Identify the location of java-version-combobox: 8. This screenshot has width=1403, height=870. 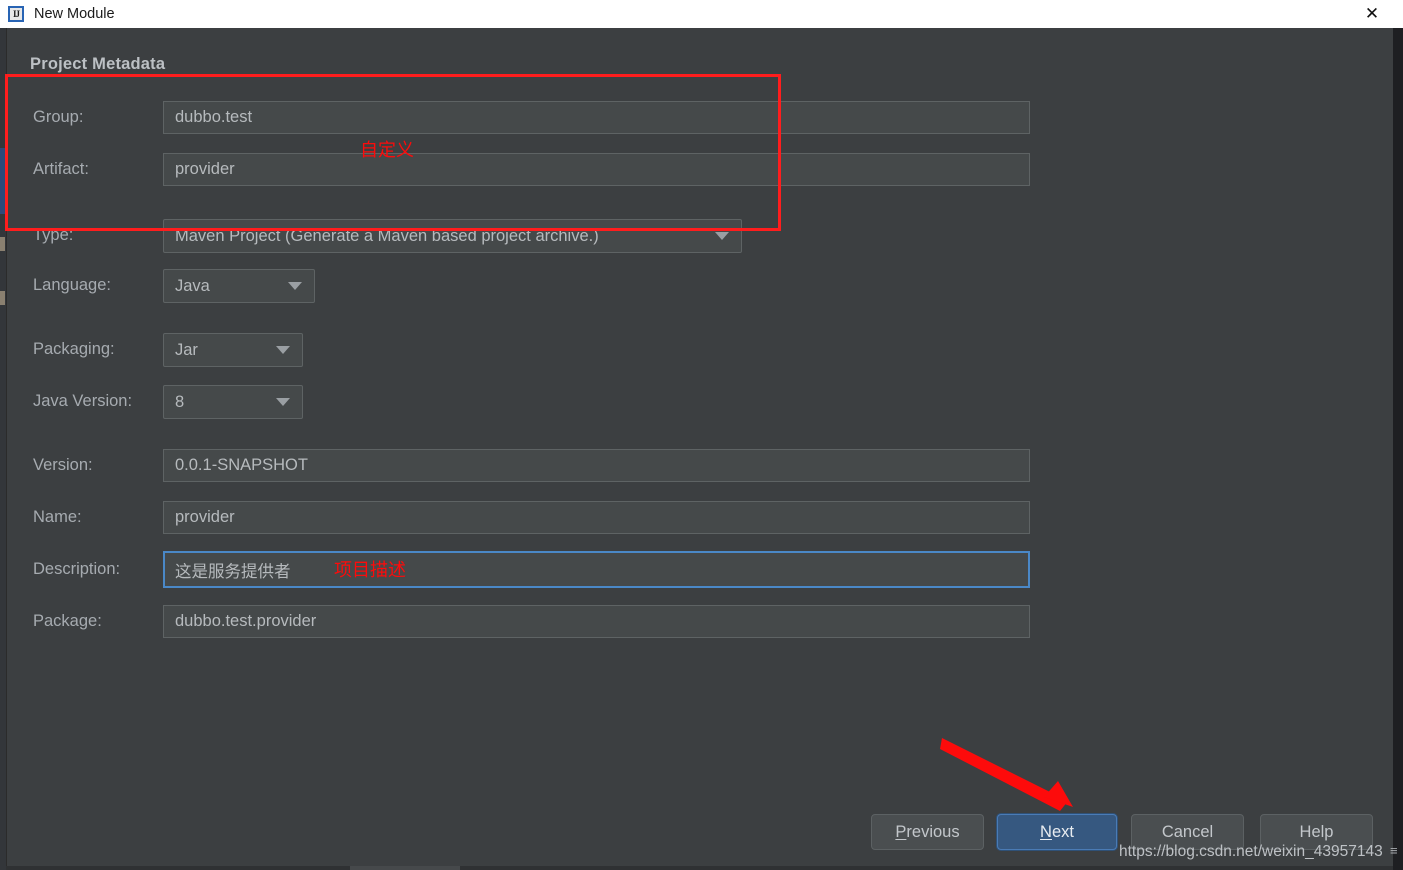
(233, 402).